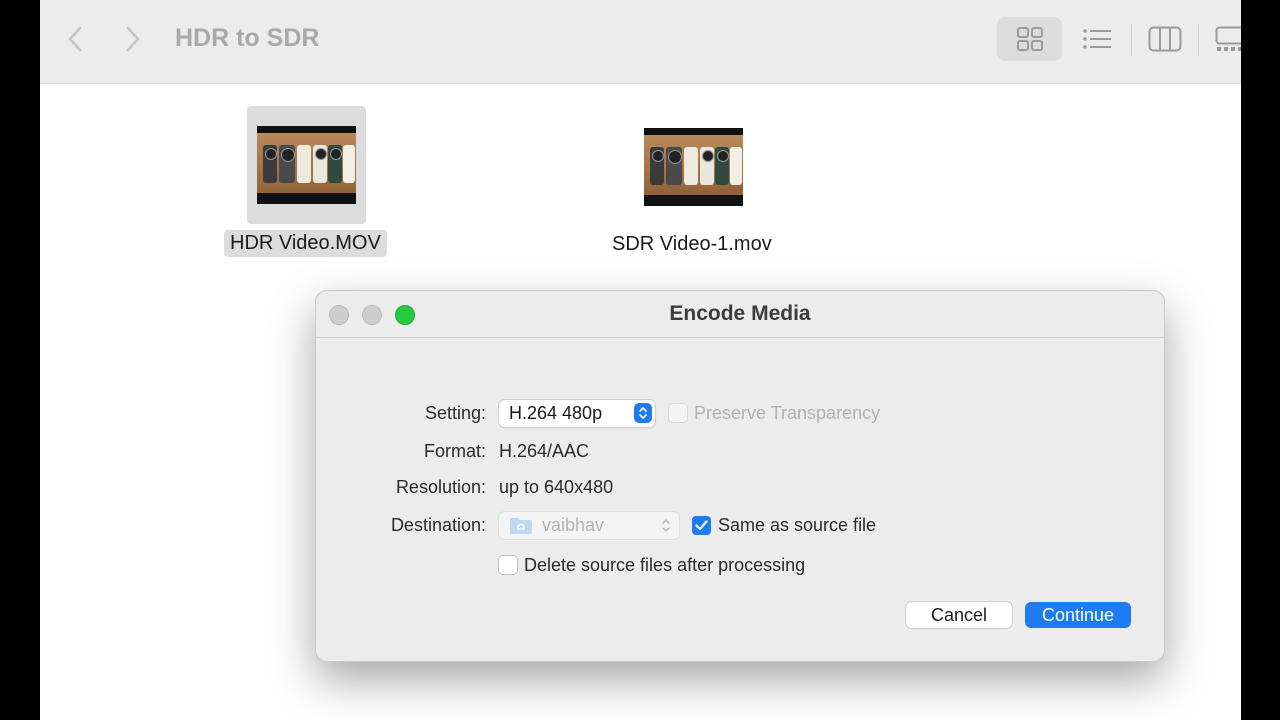  I want to click on column-view-icon, so click(1165, 39).